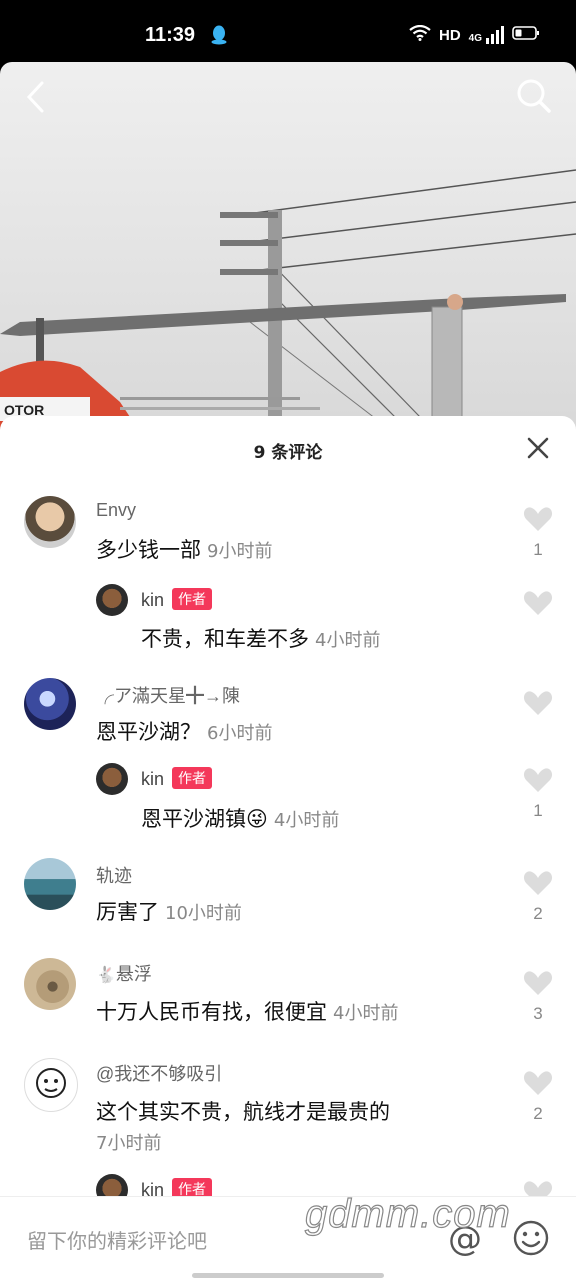  What do you see at coordinates (168, 695) in the screenshot?
I see `comment-author: ╭ア滿天星╋→陳` at bounding box center [168, 695].